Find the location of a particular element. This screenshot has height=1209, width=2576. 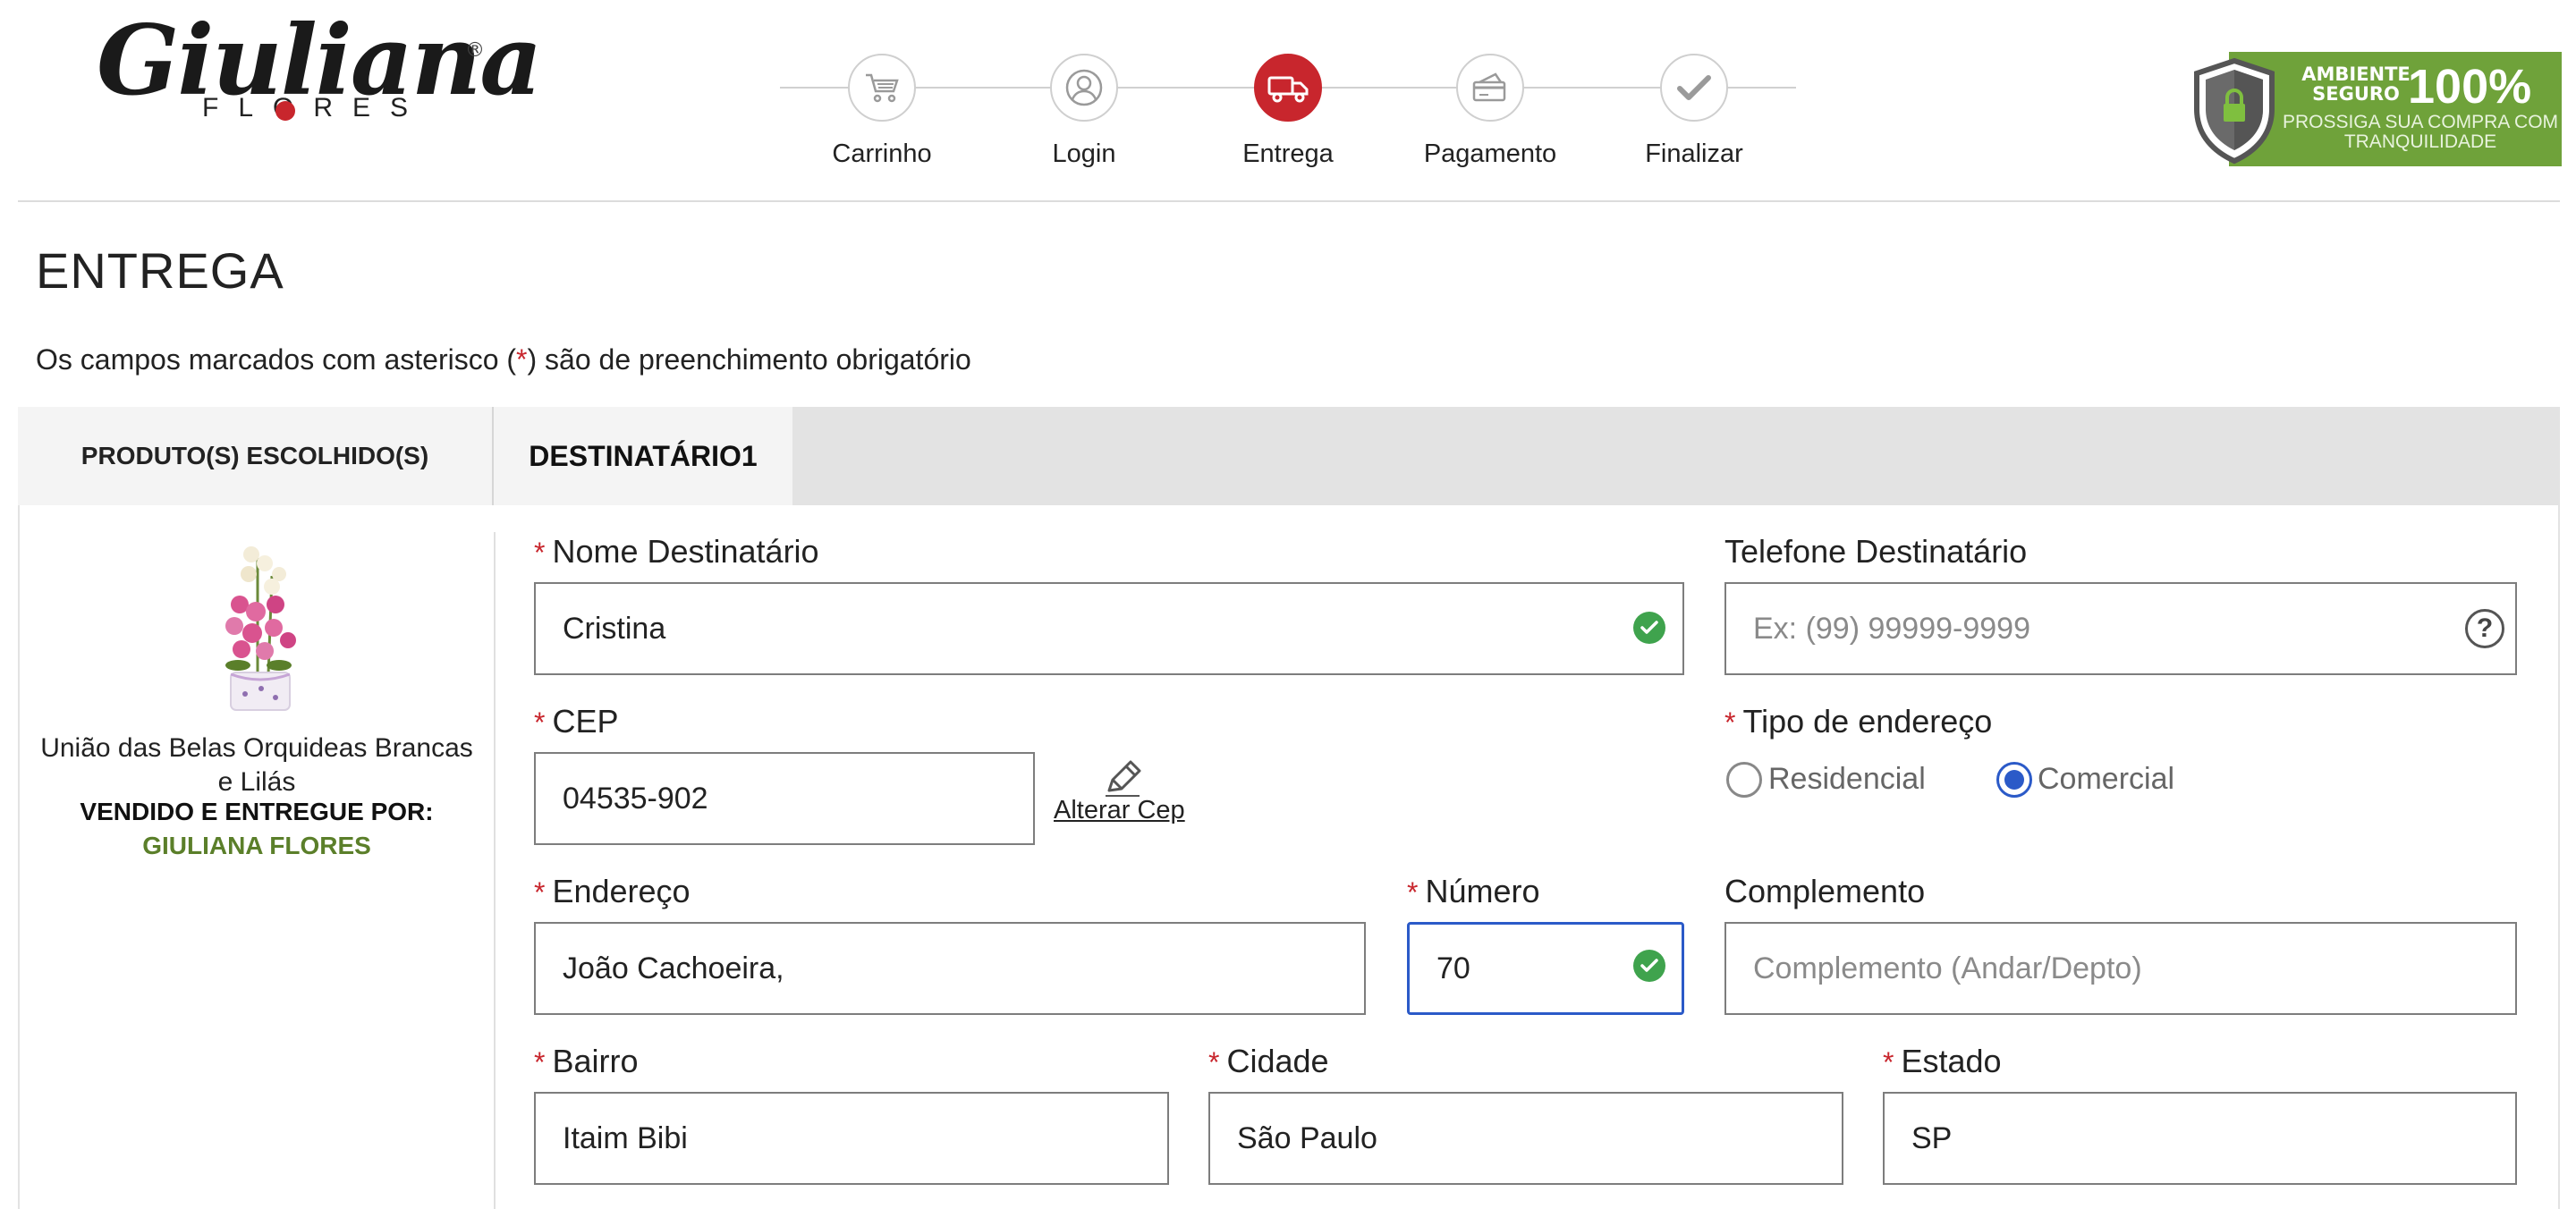

step-label: Pagamento is located at coordinates (1490, 154).